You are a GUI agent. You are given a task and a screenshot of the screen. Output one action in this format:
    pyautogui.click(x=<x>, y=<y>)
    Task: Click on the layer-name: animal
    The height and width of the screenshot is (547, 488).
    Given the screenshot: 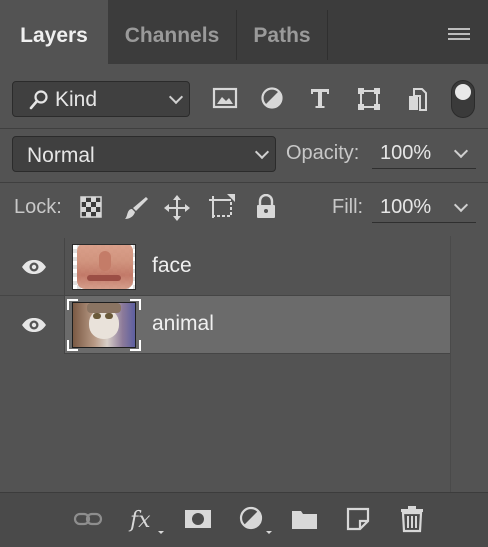 What is the action you would take?
    pyautogui.click(x=183, y=324)
    